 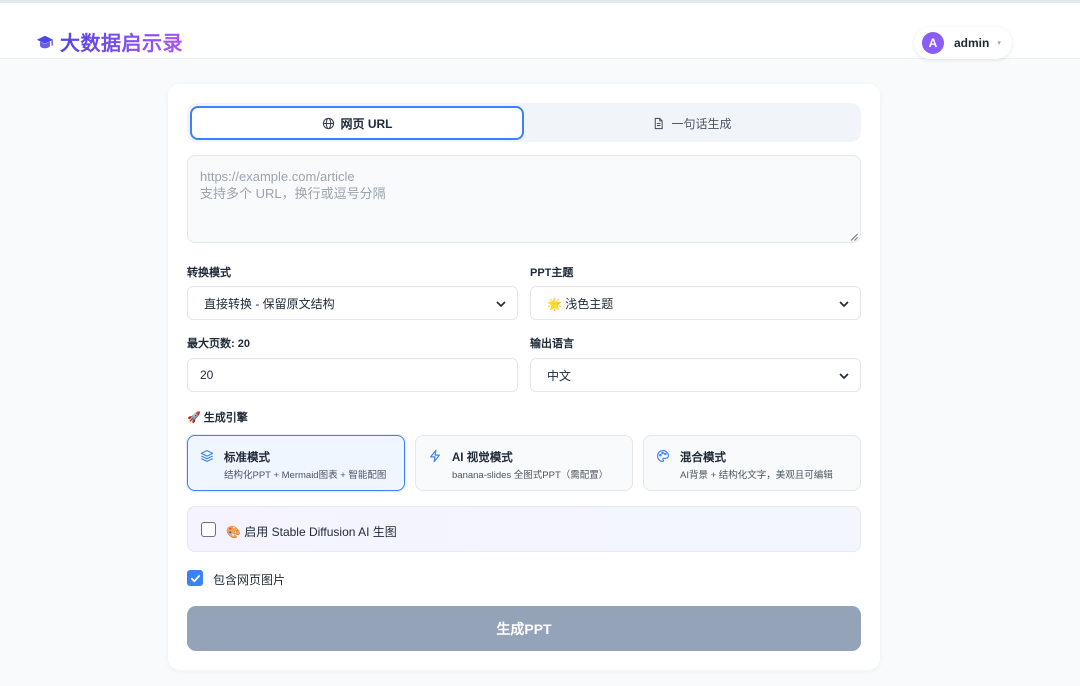 What do you see at coordinates (540, 31) in the screenshot?
I see `app-header: 大数据启示录 A admin ▾` at bounding box center [540, 31].